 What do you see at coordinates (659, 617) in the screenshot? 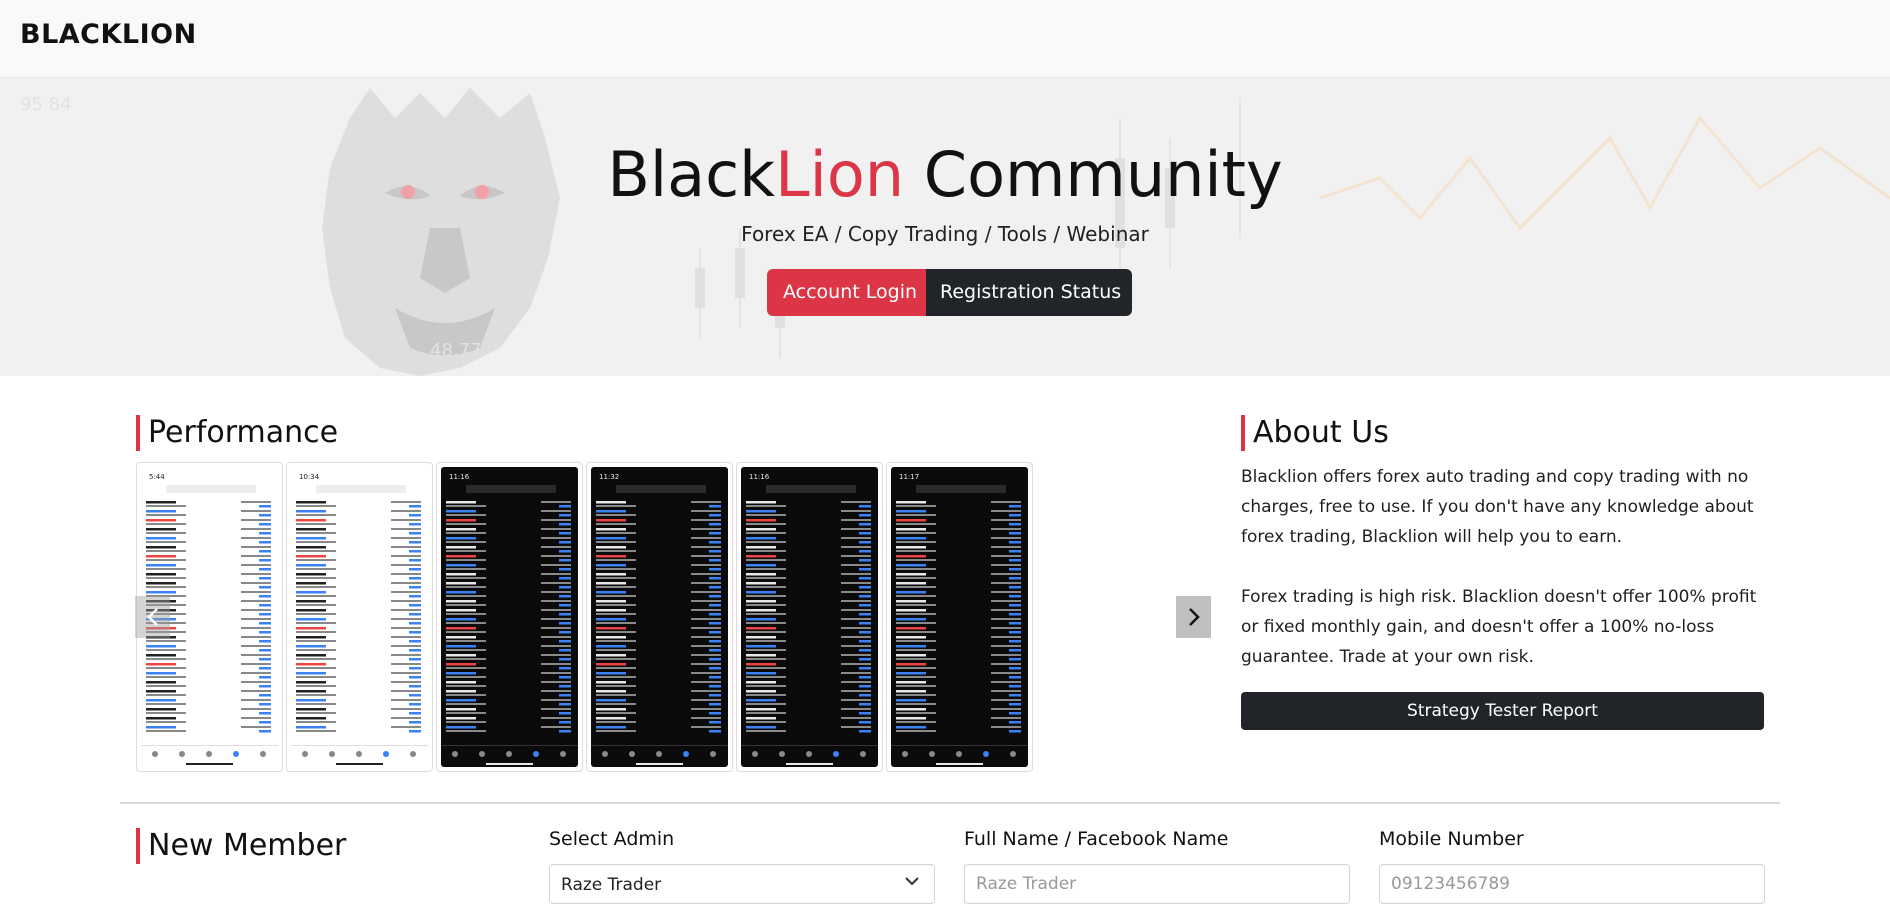
I see `performance-screenshot: 11:32` at bounding box center [659, 617].